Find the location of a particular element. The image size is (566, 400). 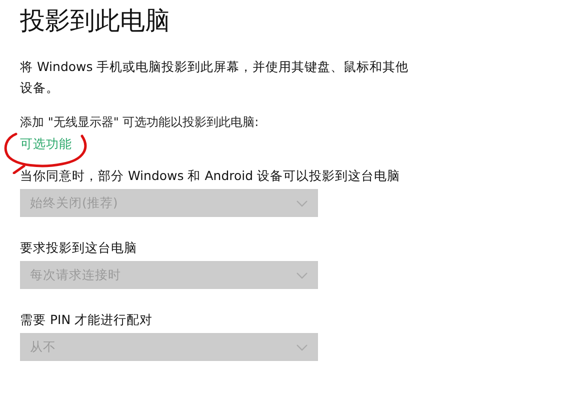

setting-label: 当你同意时，部分 Windows 和 Android 设备可以投影到这台电脑 is located at coordinates (211, 176).